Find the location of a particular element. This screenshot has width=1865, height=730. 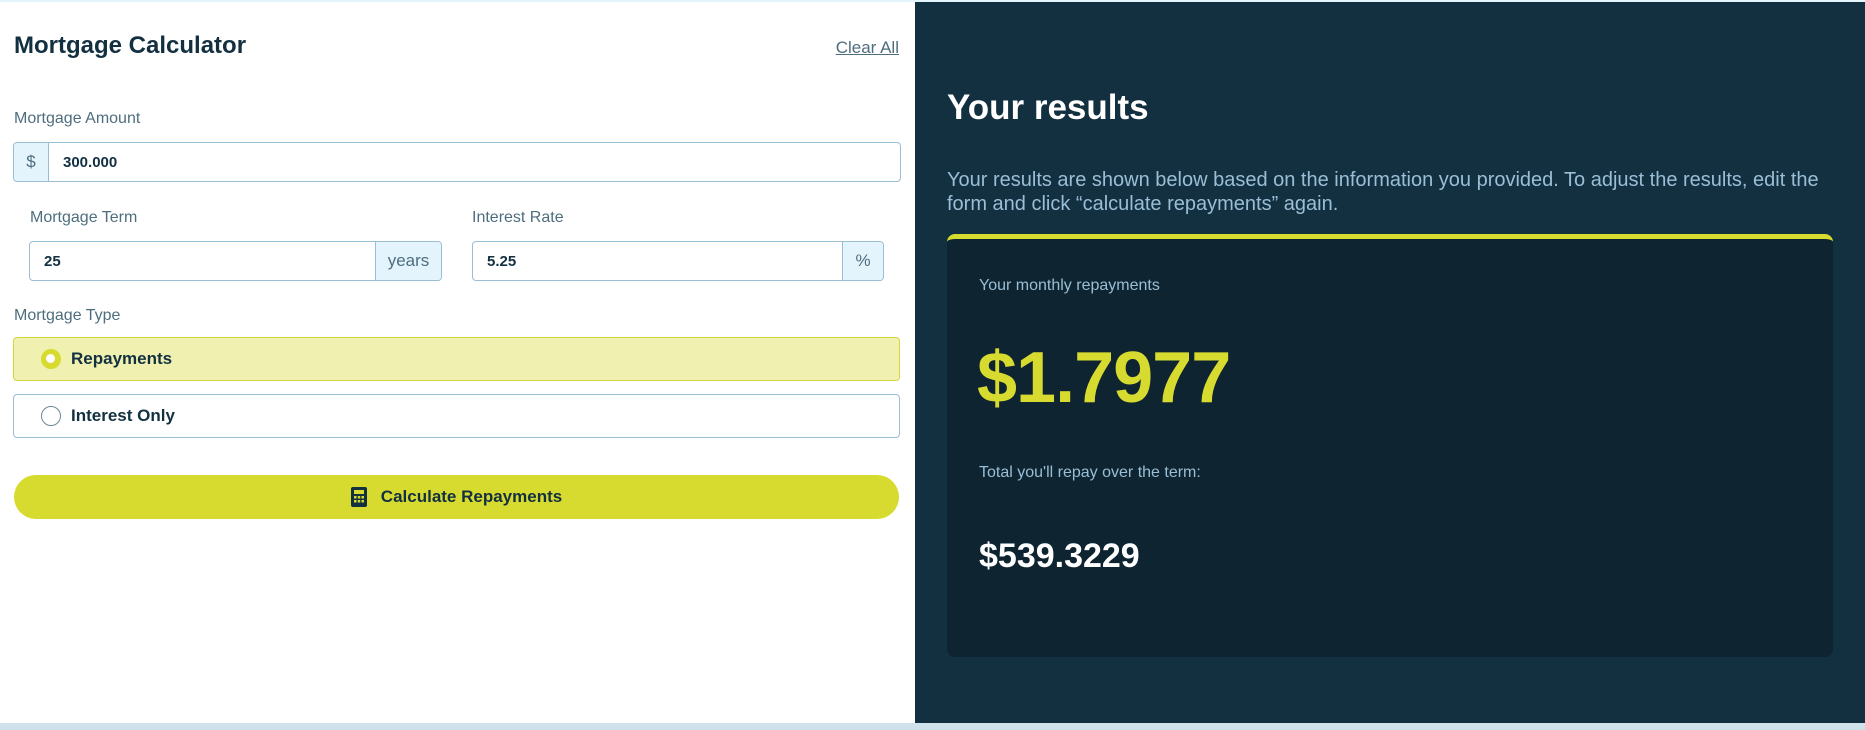

interest-rate-field: % is located at coordinates (678, 261).